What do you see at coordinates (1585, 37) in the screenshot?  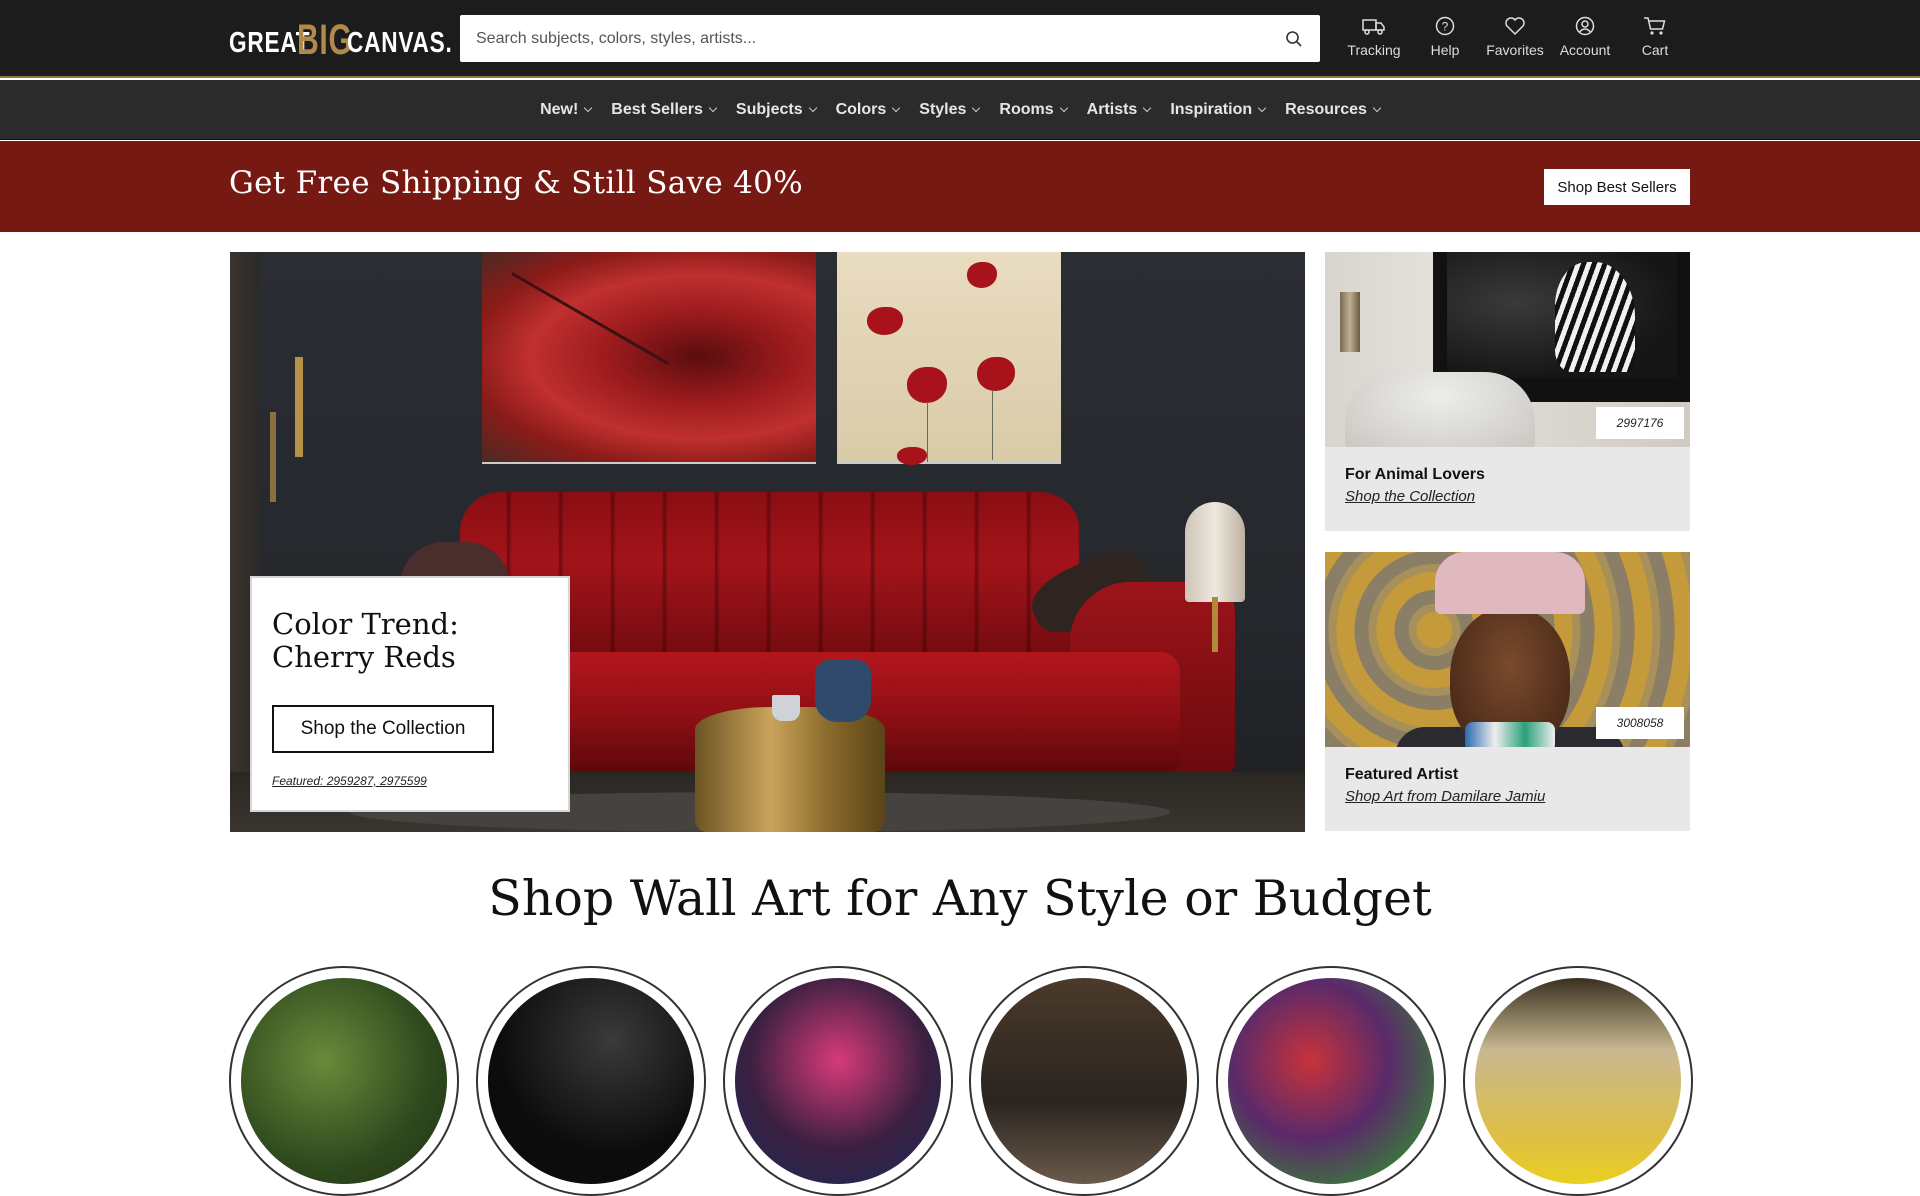 I see `account-link: Account` at bounding box center [1585, 37].